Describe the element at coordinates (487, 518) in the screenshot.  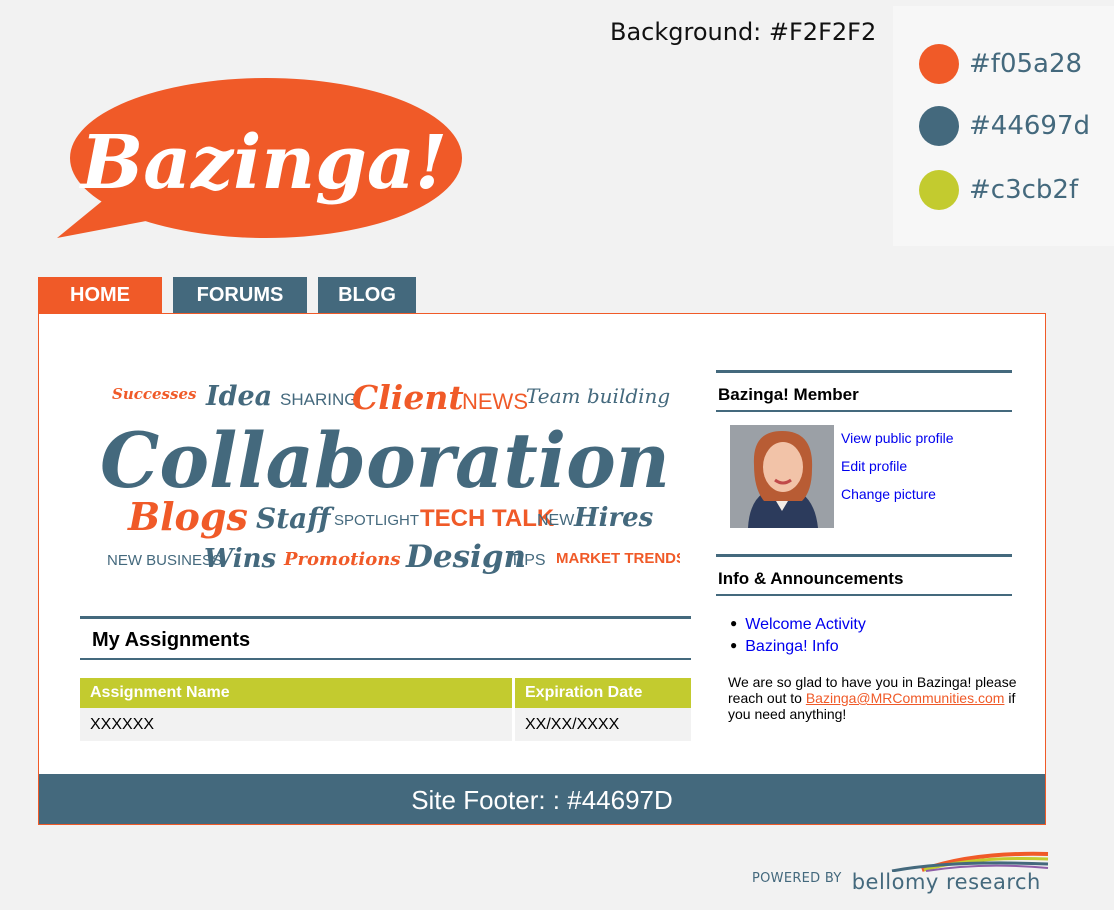
I see `word-tech-talk: TECH TALK` at that location.